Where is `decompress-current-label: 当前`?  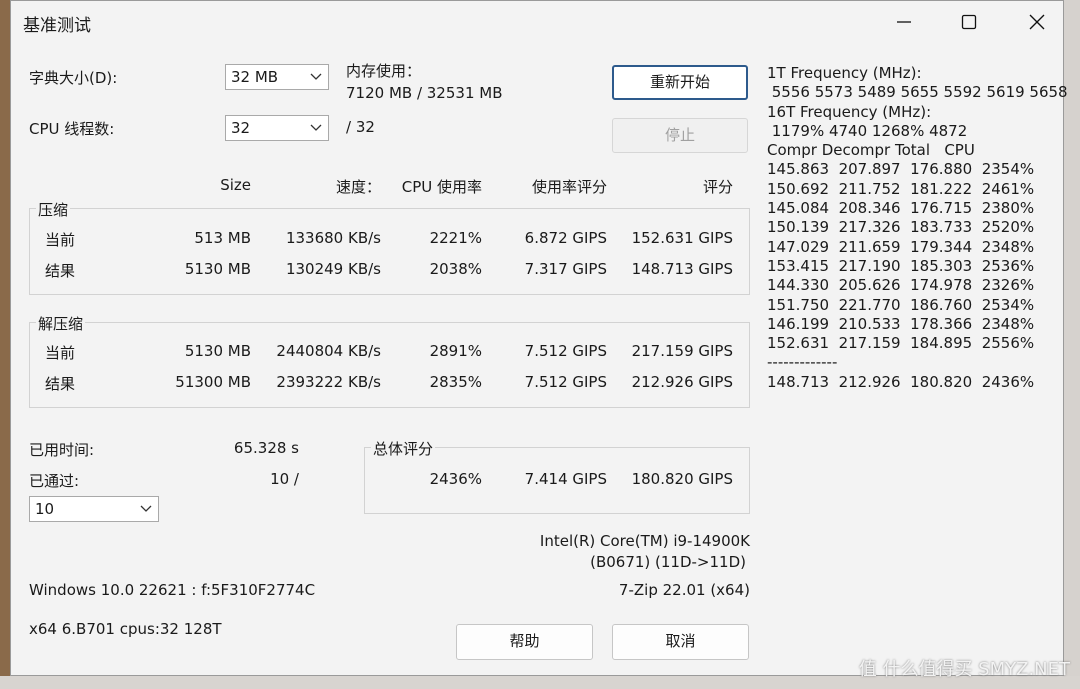 decompress-current-label: 当前 is located at coordinates (60, 353).